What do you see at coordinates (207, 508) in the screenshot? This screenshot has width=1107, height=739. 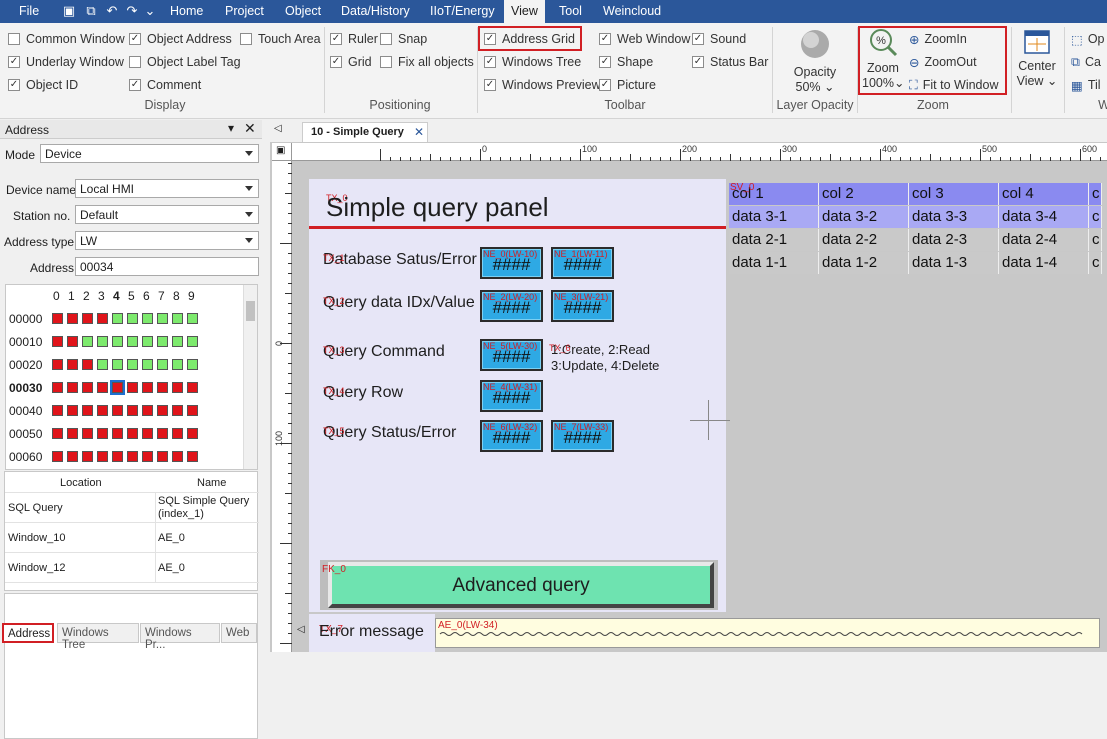 I see `location-row-0-name: SQL Simple Query (index_1)` at bounding box center [207, 508].